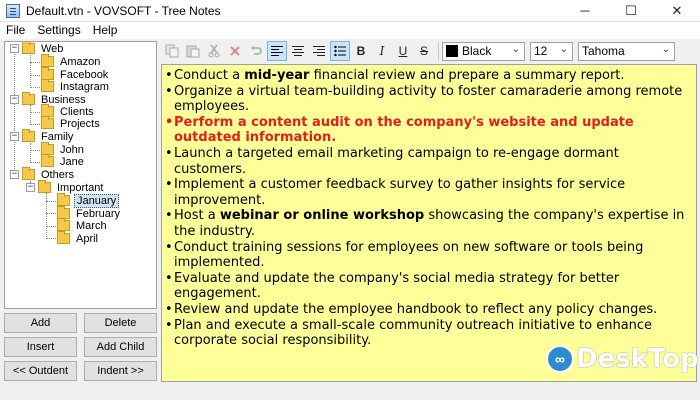 This screenshot has width=700, height=400. What do you see at coordinates (477, 51) in the screenshot?
I see `color-select-value: Black` at bounding box center [477, 51].